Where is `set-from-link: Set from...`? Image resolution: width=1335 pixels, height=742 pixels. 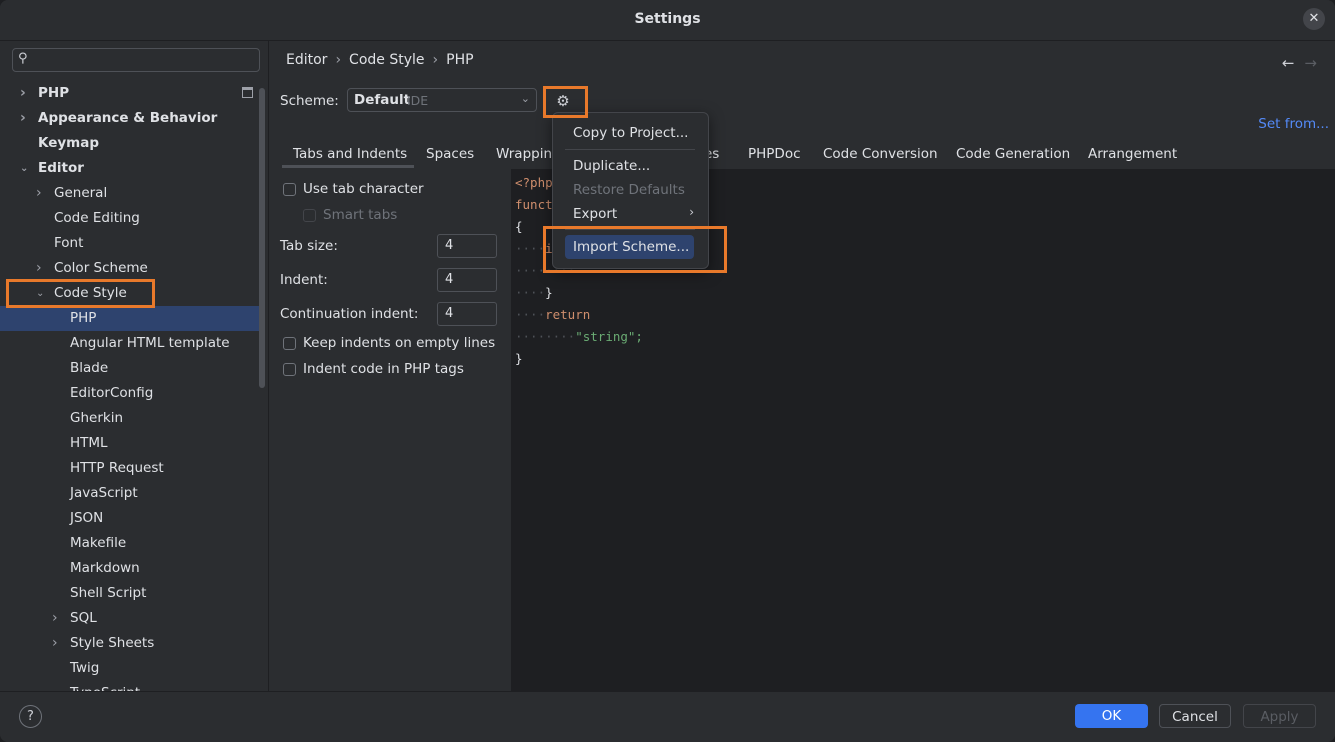
set-from-link: Set from... is located at coordinates (1293, 124).